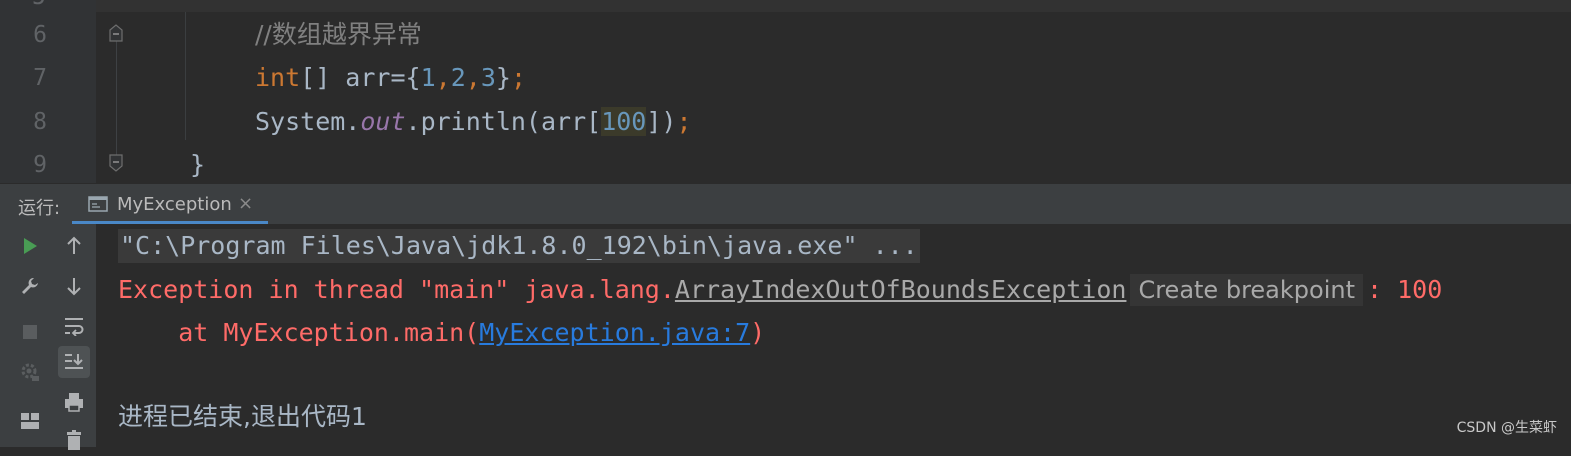  I want to click on code-text: System., so click(308, 121).